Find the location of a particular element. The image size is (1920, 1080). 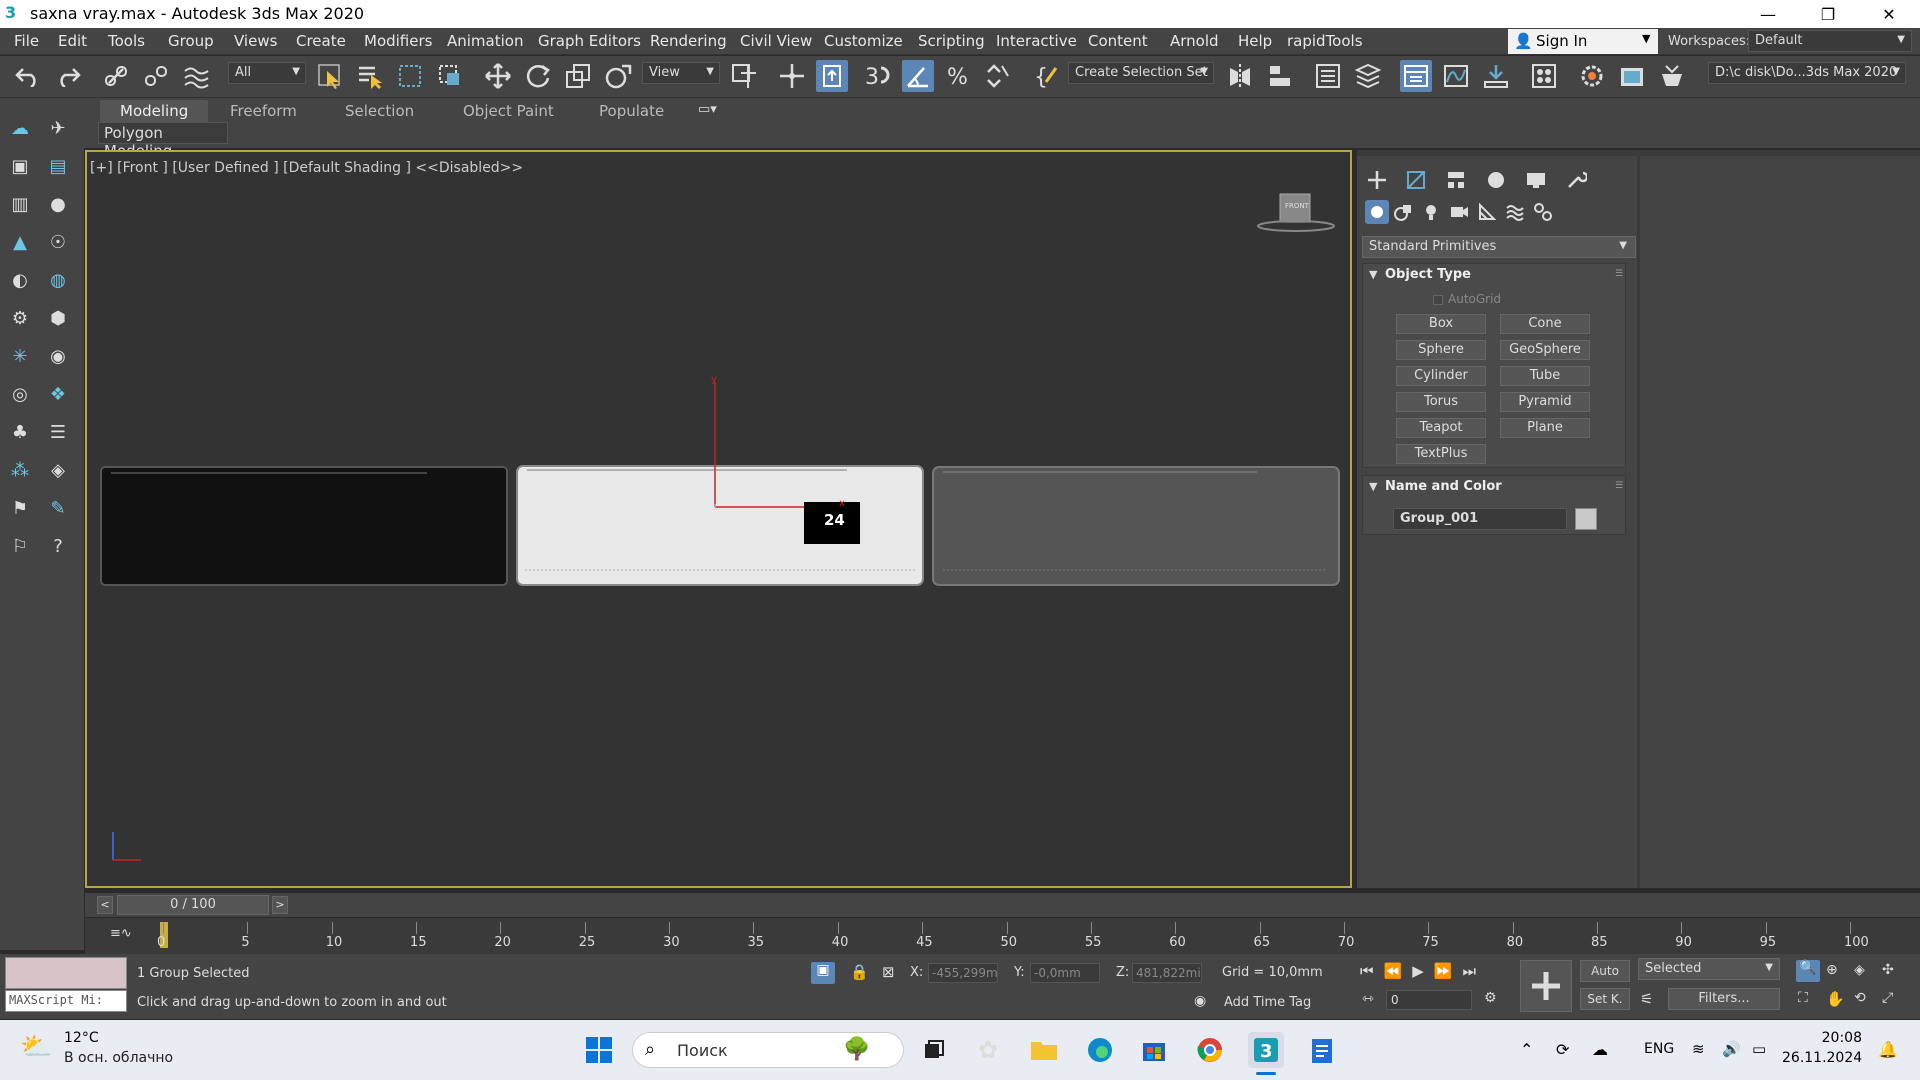

snaps-toggle-icon: 3 is located at coordinates (878, 76).